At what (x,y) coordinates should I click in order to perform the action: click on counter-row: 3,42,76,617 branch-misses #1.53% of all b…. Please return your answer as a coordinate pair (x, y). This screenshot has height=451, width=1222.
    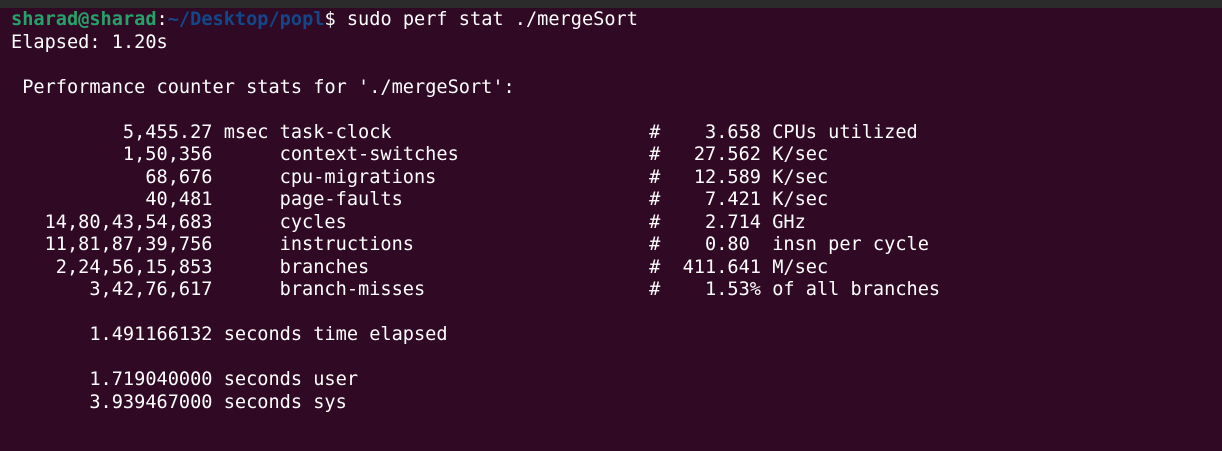
    Looking at the image, I should click on (475, 290).